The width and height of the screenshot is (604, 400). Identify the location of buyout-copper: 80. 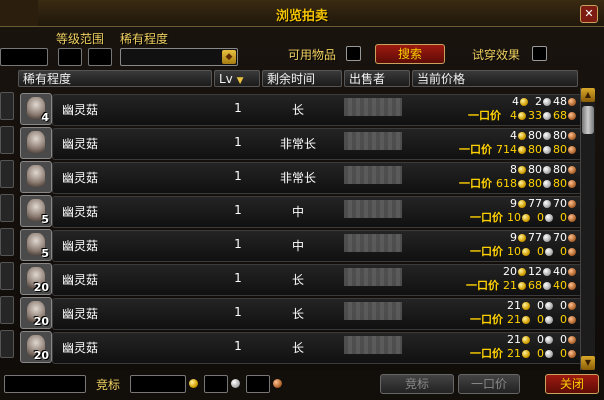
(560, 149).